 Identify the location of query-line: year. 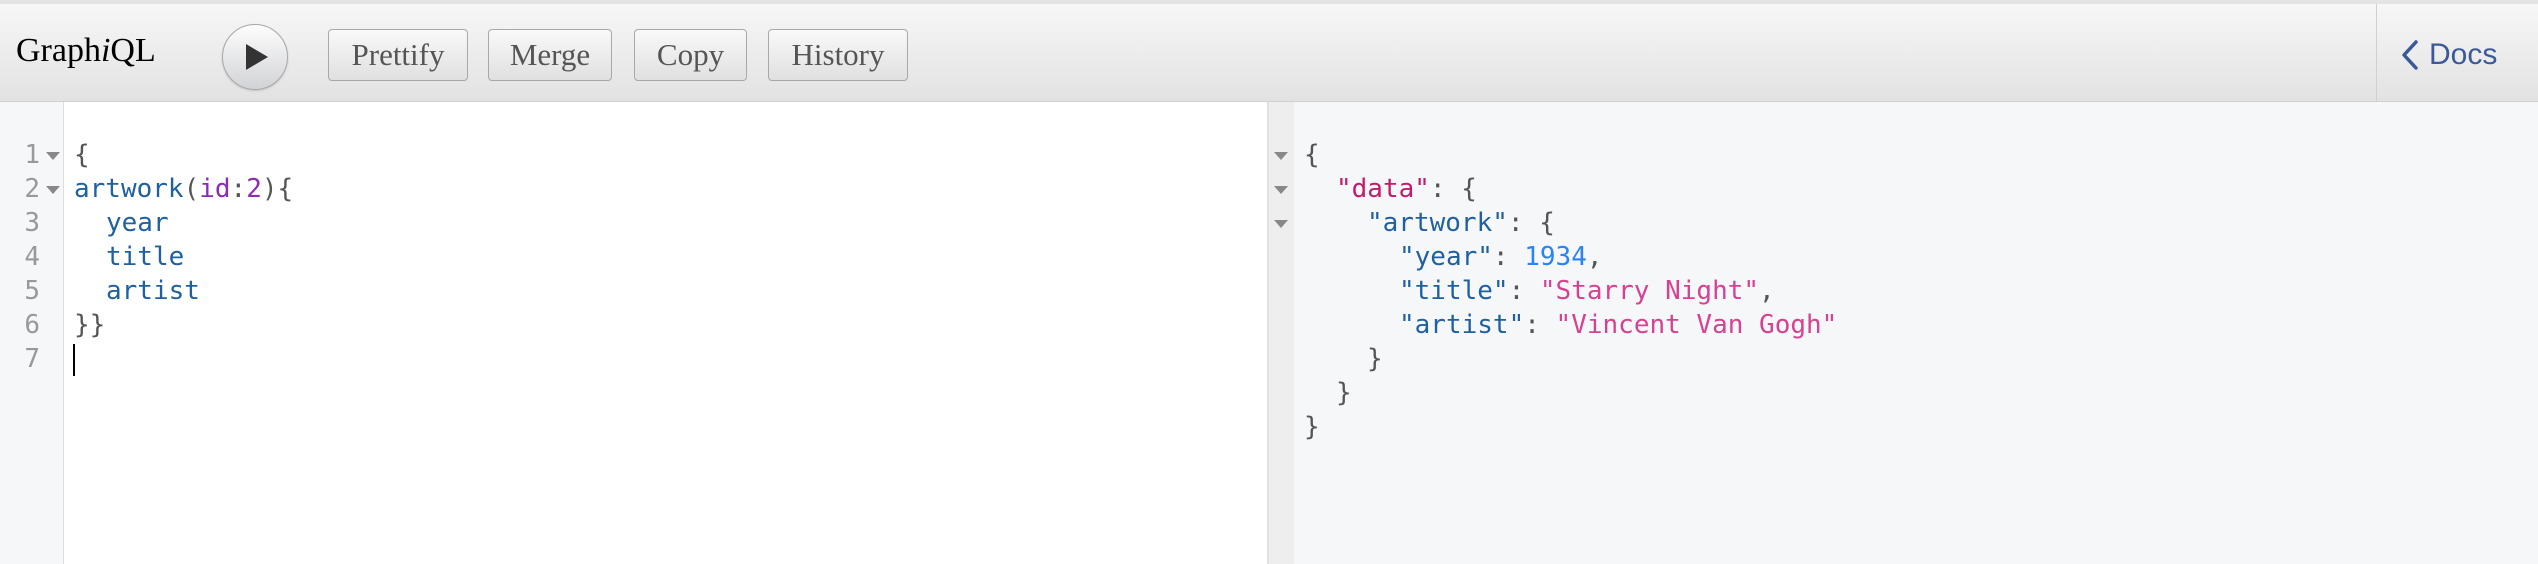
(137, 223).